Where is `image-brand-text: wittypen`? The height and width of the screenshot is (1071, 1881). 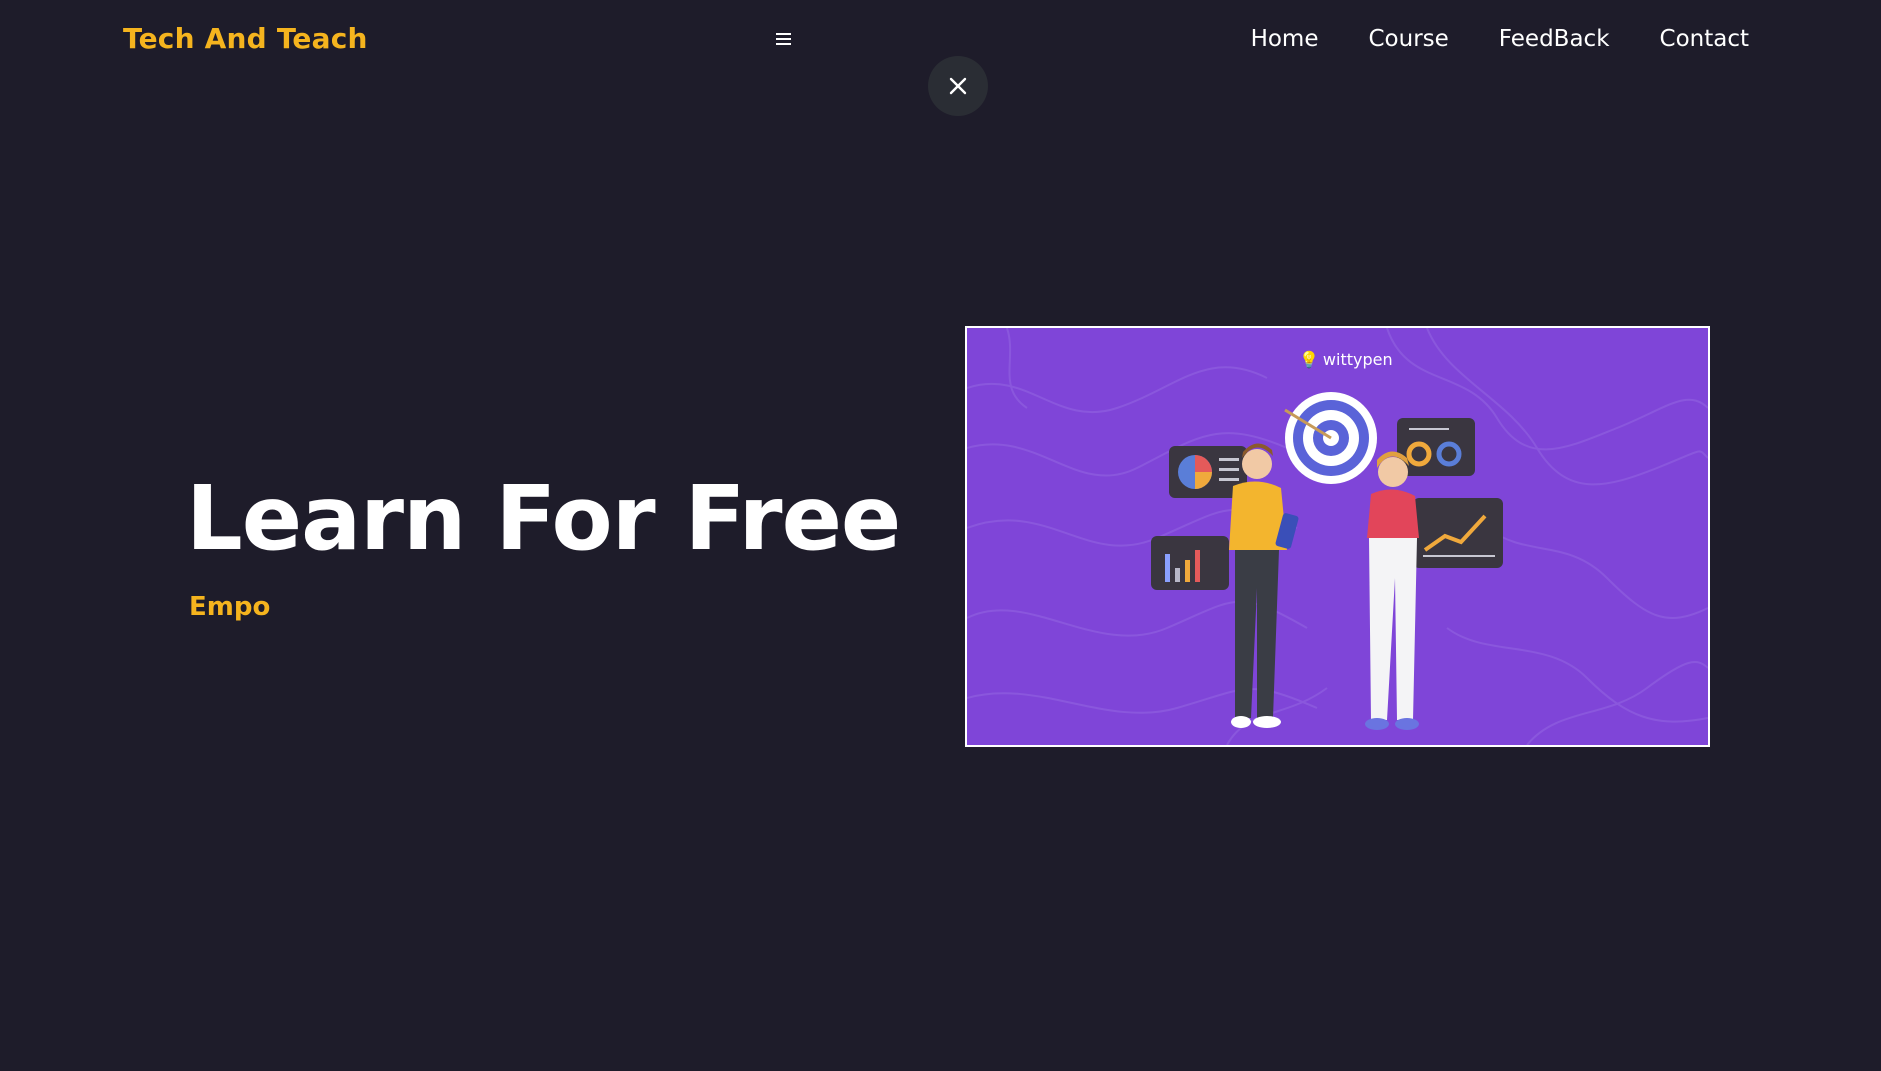
image-brand-text: wittypen is located at coordinates (1357, 359).